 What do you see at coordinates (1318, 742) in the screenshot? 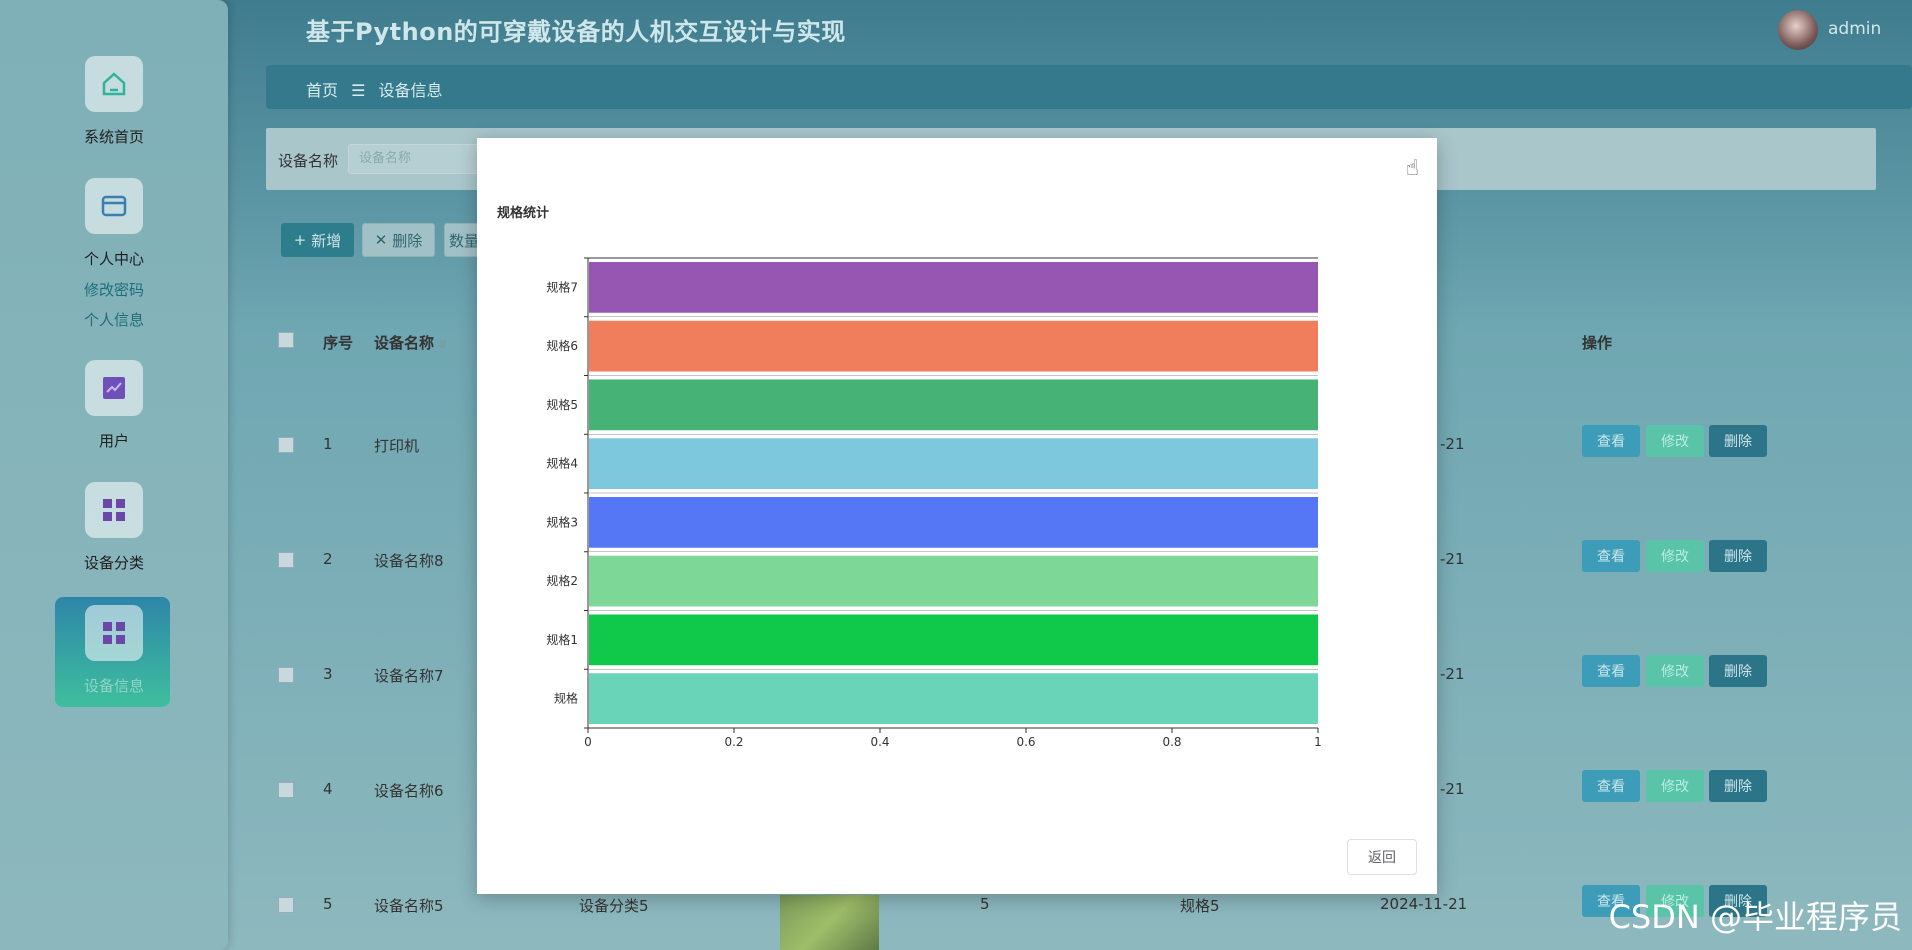
I see `x-tick-label: 1` at bounding box center [1318, 742].